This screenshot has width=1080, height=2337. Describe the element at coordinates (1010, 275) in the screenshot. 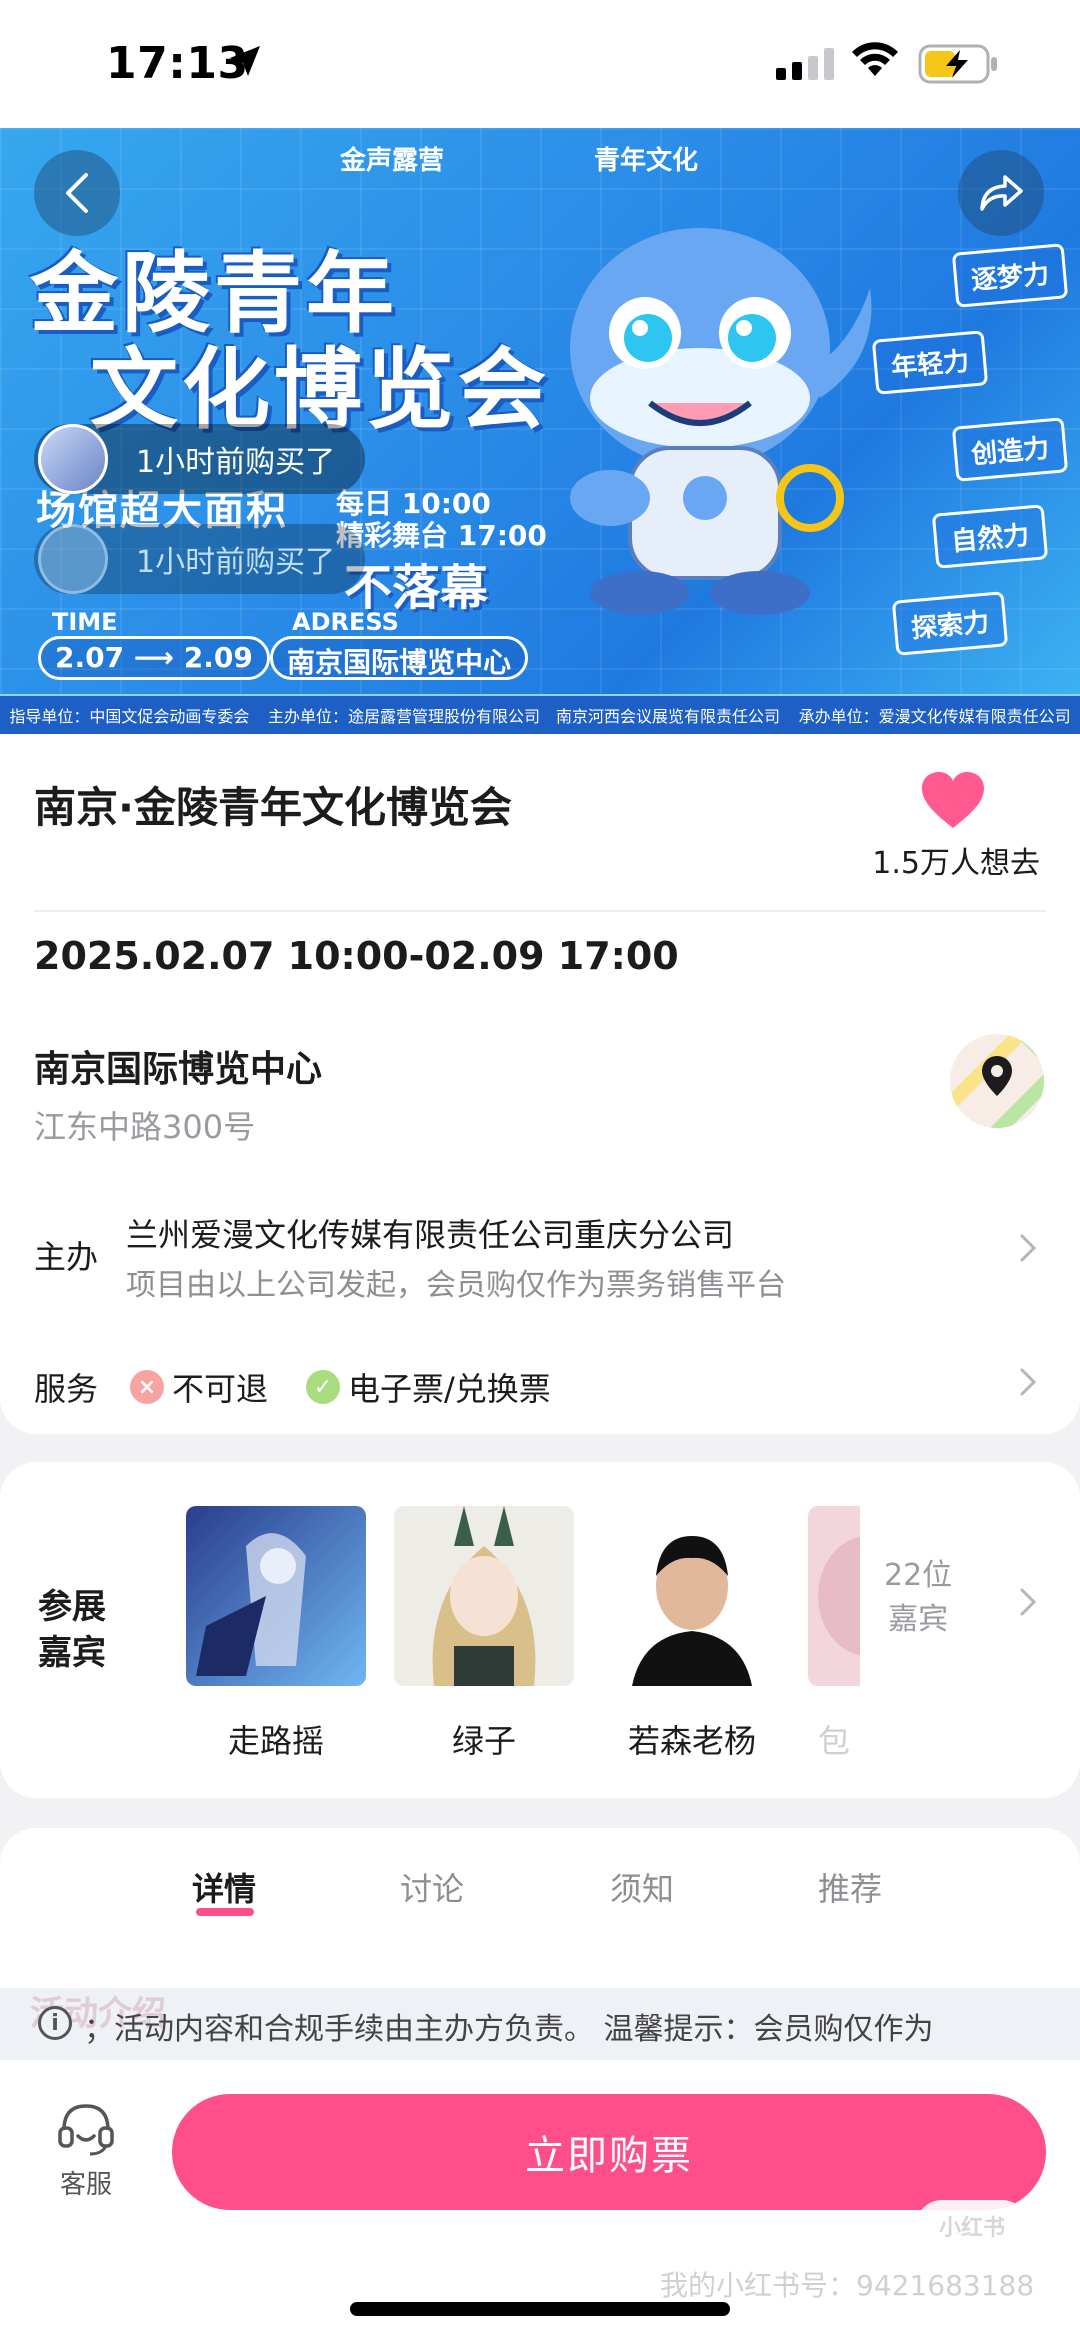

I see `banner-tag: 逐梦力` at that location.